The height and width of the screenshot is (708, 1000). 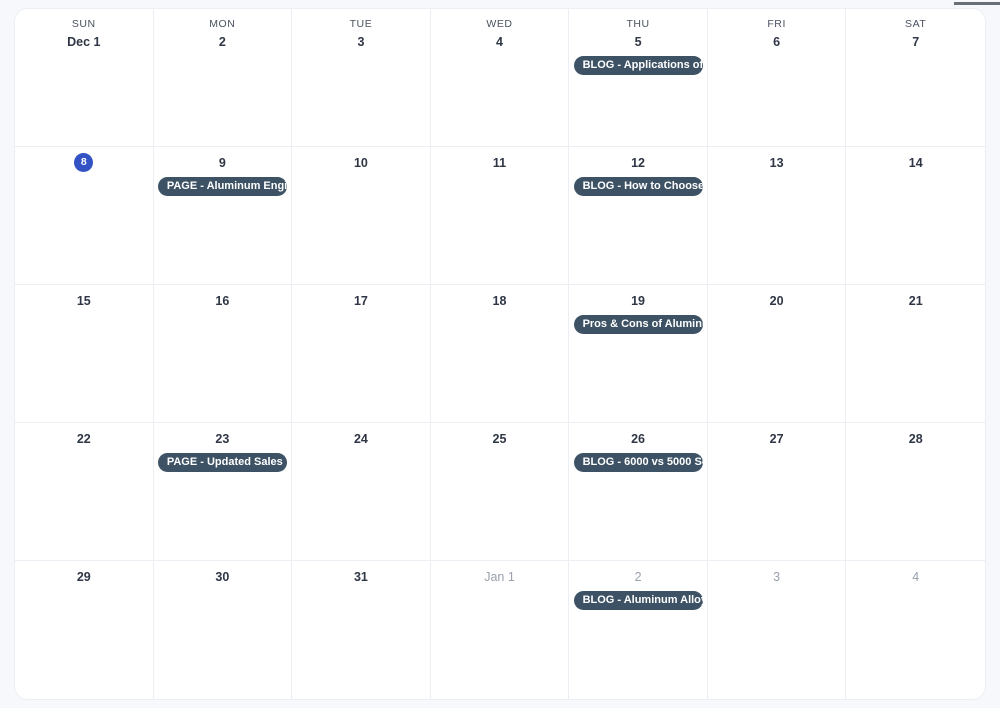 I want to click on day-number: 11, so click(x=499, y=163).